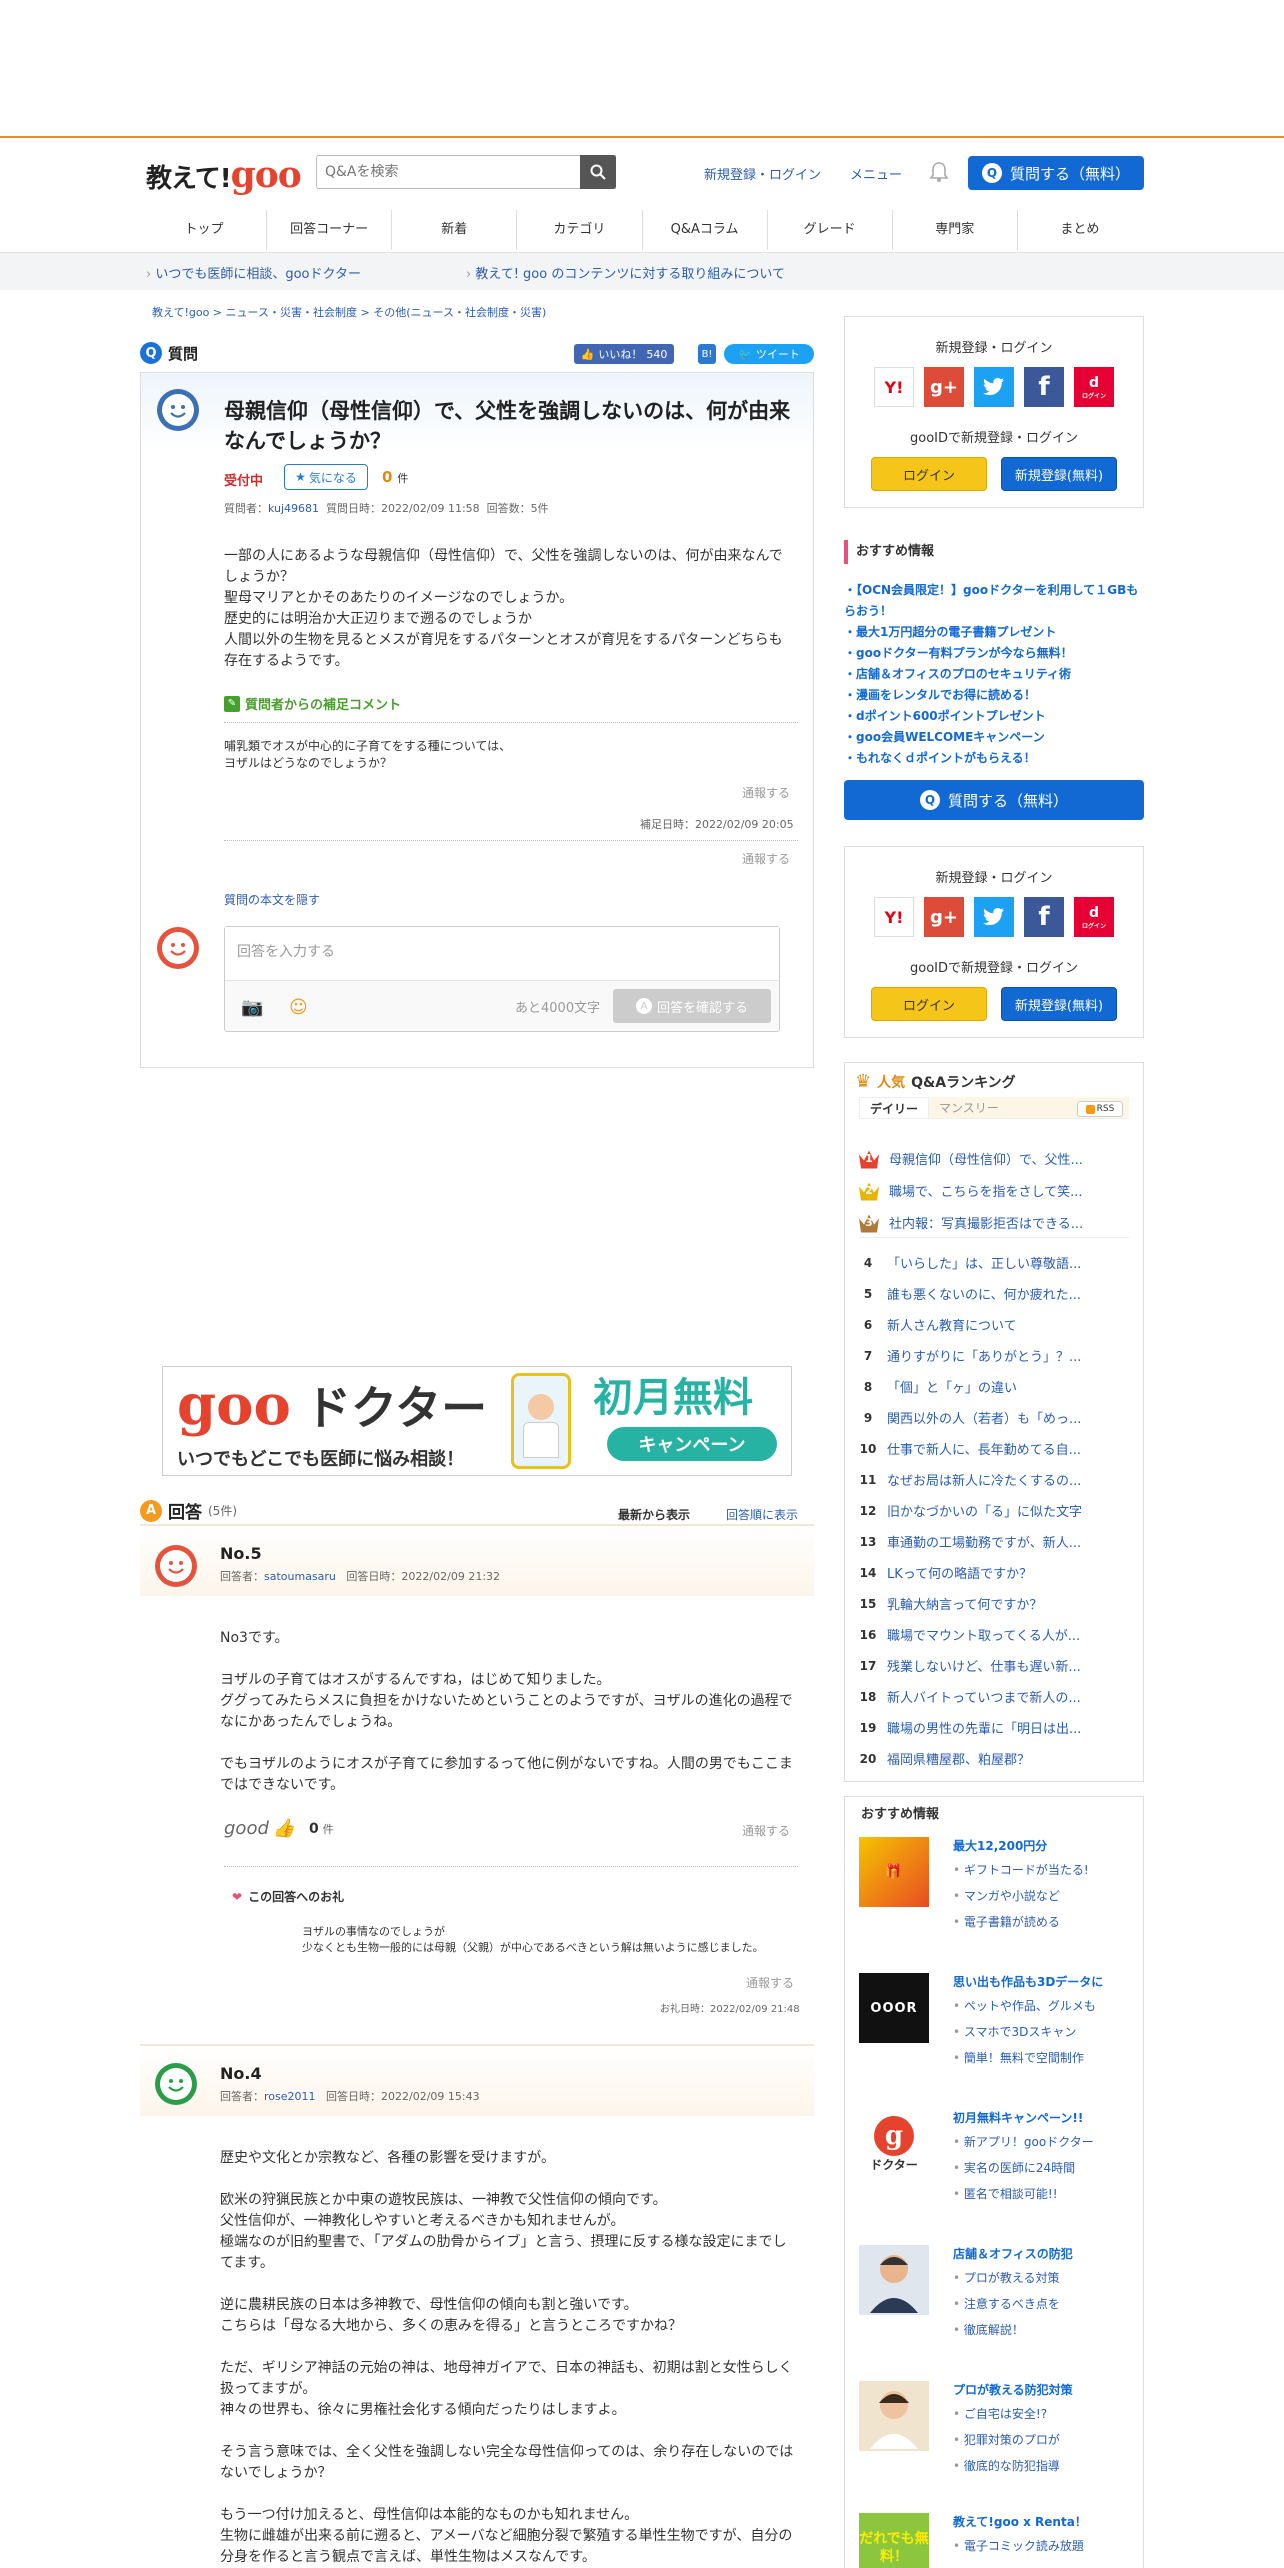 The height and width of the screenshot is (2568, 1284). Describe the element at coordinates (178, 410) in the screenshot. I see `questioner-avatar` at that location.